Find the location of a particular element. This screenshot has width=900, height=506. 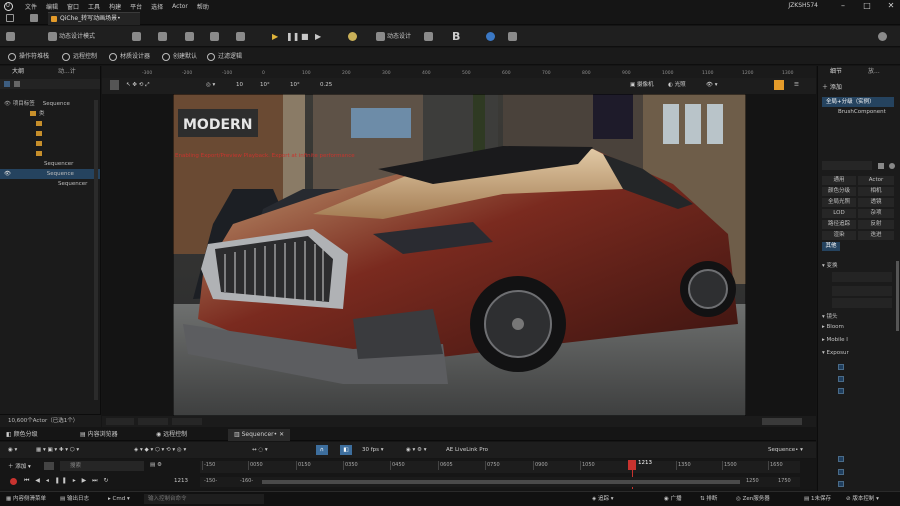

content-drawer-button: ▦ 内容侧滑菜单 is located at coordinates (26, 499).